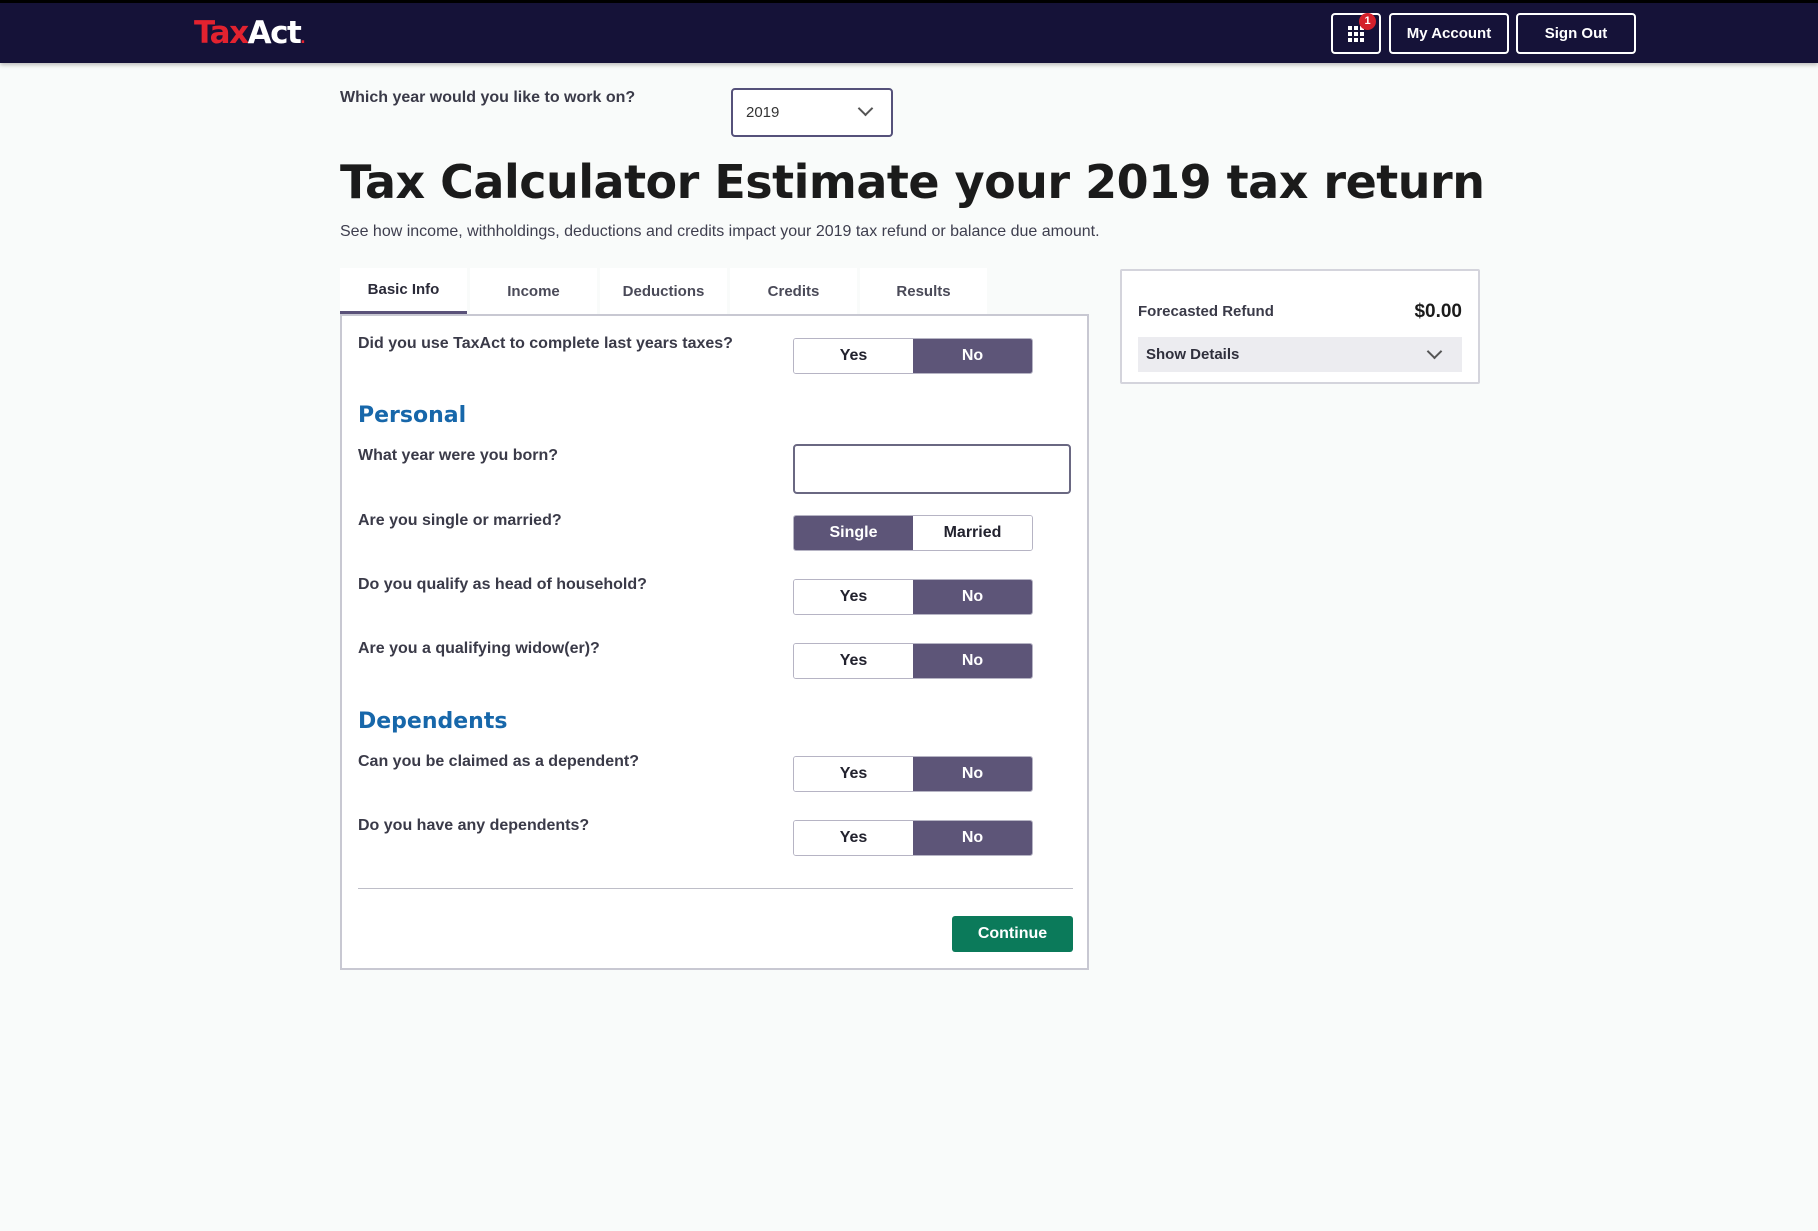  I want to click on claimed-dependent-yes-option: Yes, so click(853, 774).